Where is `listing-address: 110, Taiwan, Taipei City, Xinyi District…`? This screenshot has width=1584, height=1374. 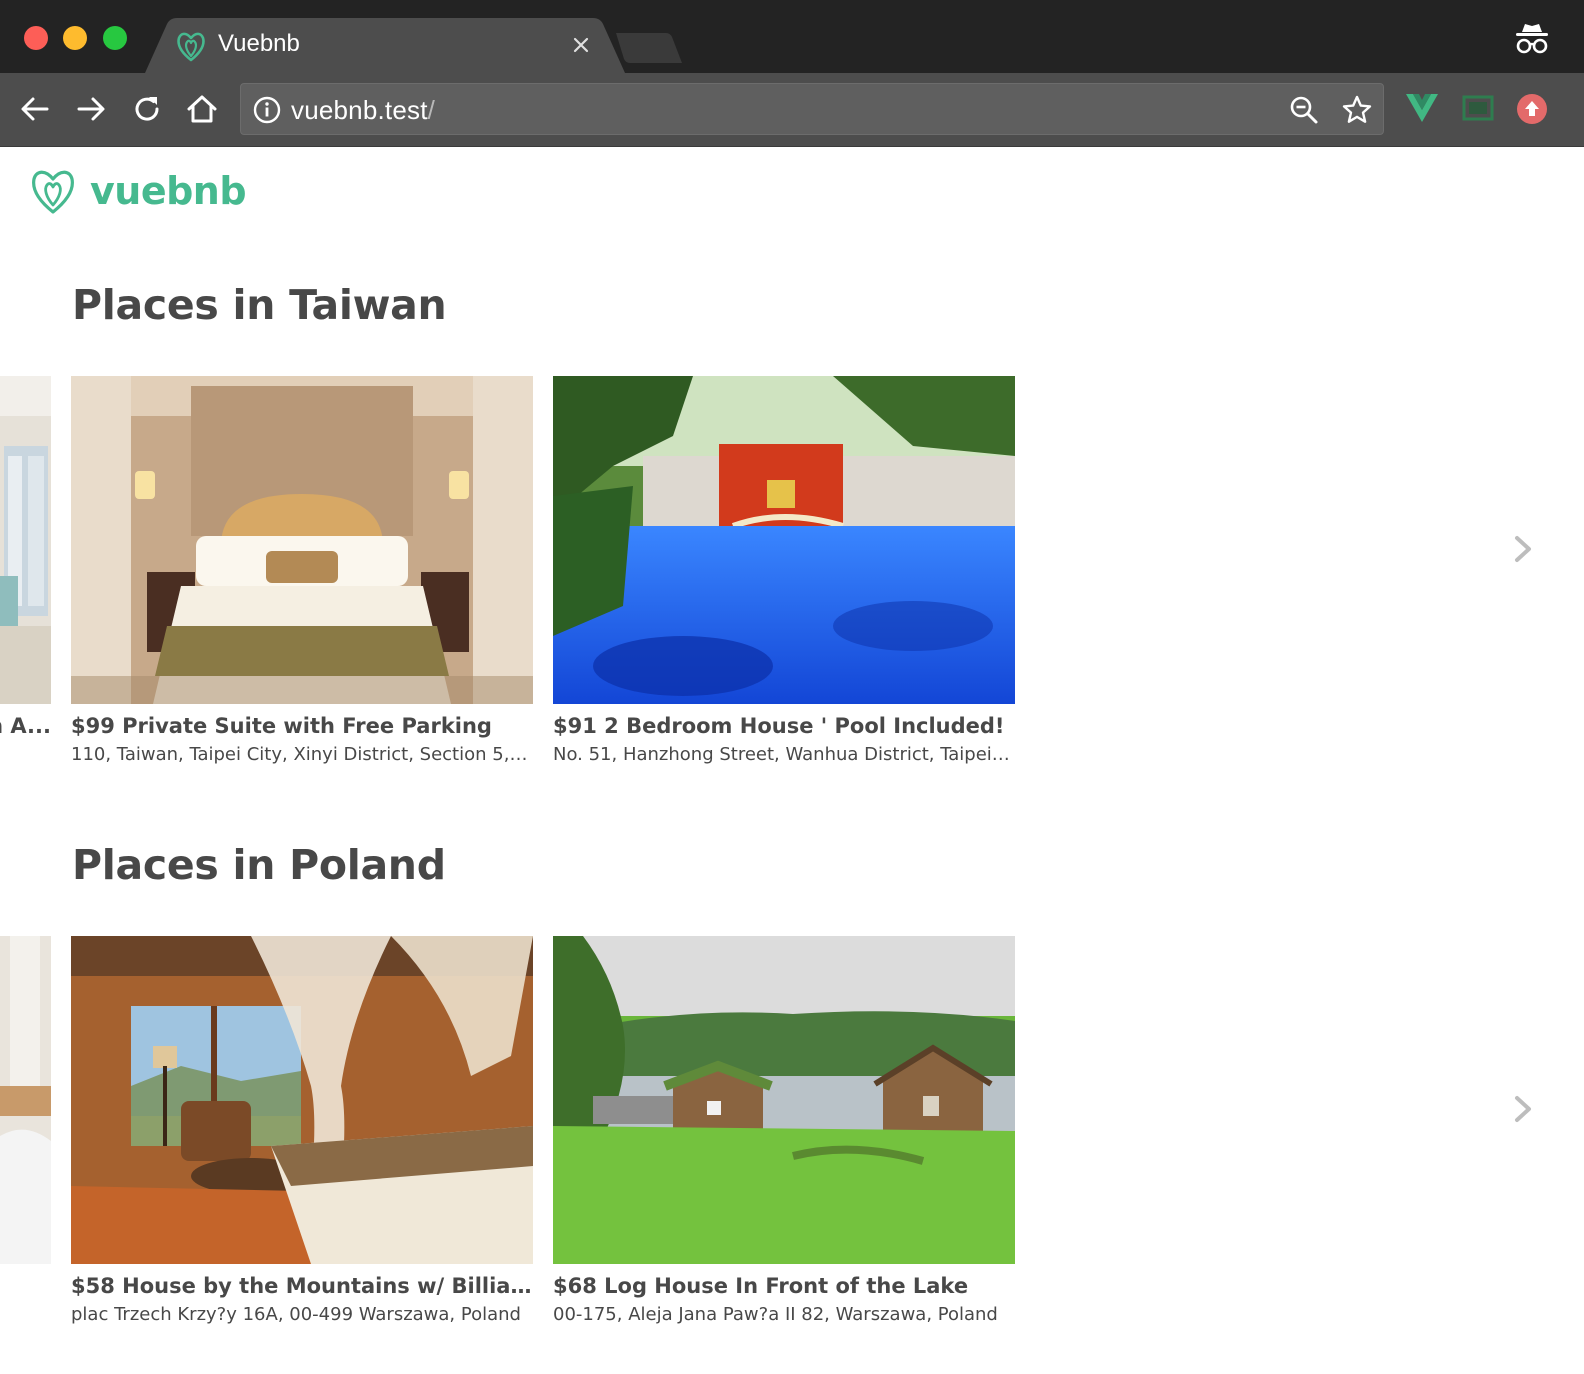 listing-address: 110, Taiwan, Taipei City, Xinyi District… is located at coordinates (302, 754).